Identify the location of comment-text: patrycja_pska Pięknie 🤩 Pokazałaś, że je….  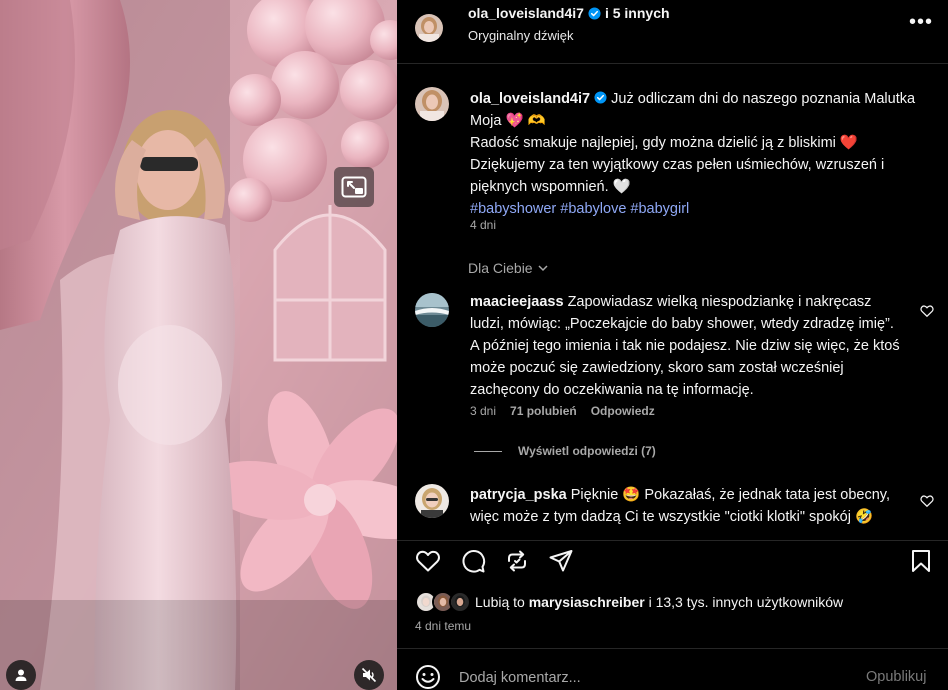
(685, 506).